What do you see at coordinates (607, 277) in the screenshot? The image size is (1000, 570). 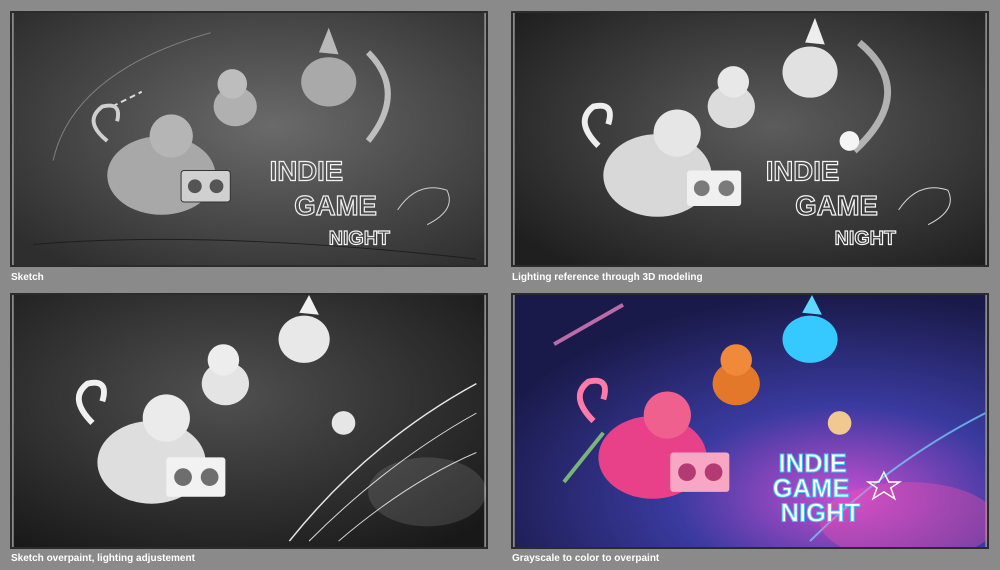 I see `caption-lighting-reference: Lighting reference through 3D modeling` at bounding box center [607, 277].